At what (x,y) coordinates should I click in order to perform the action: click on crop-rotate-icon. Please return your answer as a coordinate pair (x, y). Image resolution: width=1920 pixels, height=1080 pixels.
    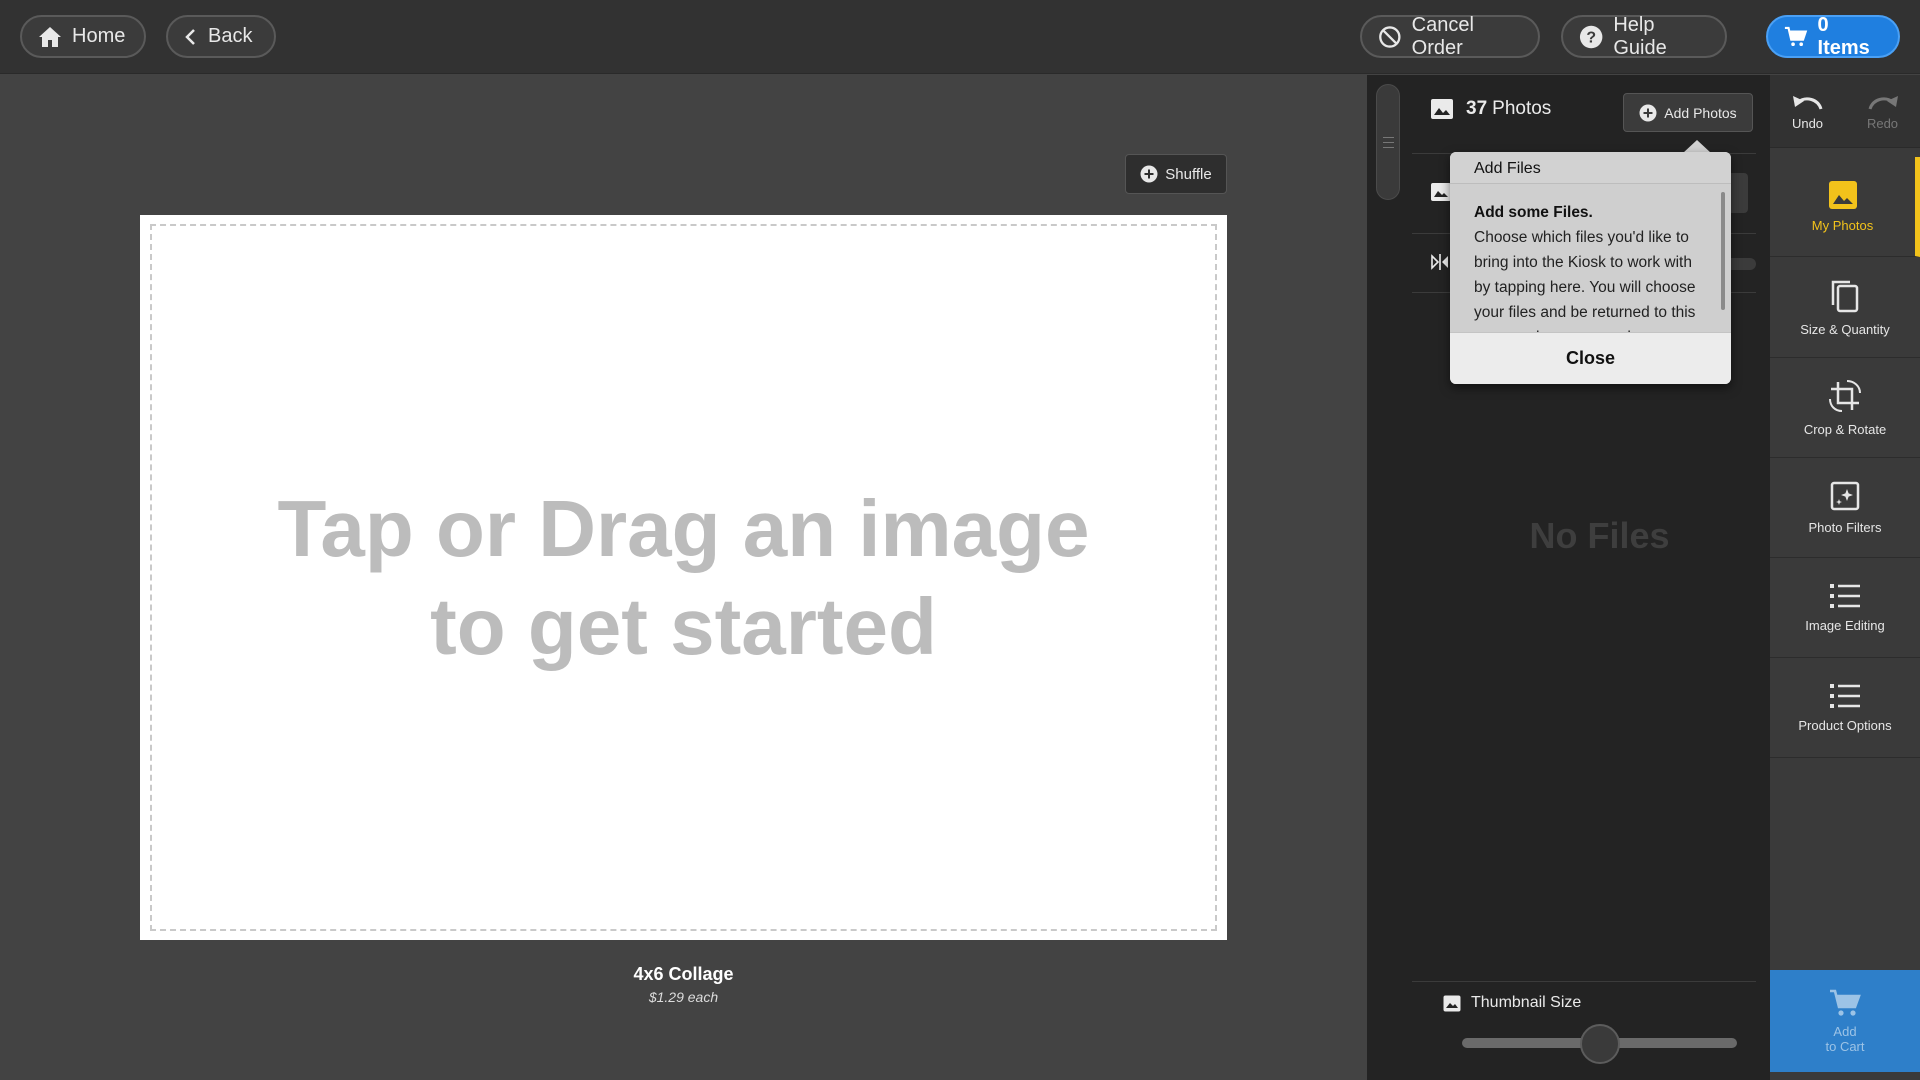
    Looking at the image, I should click on (1845, 396).